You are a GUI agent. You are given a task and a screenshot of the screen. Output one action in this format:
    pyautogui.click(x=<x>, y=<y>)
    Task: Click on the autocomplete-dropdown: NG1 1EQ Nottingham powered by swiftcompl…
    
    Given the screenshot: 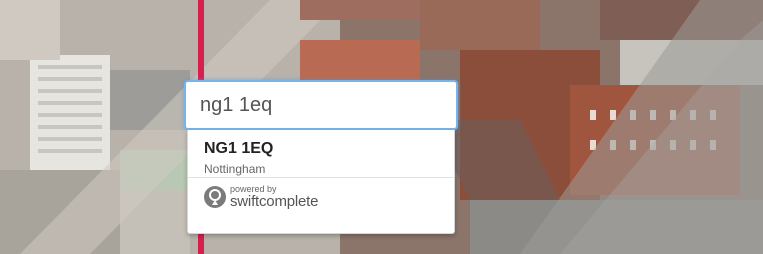 What is the action you would take?
    pyautogui.click(x=321, y=182)
    